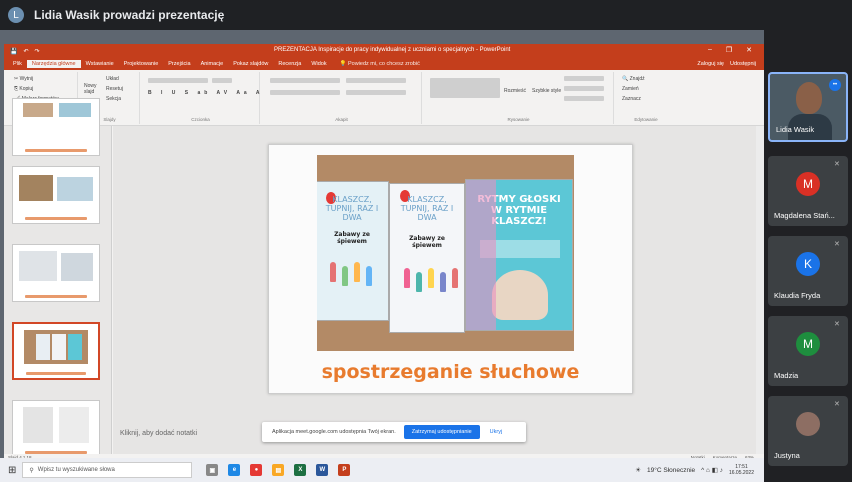 The width and height of the screenshot is (852, 482). Describe the element at coordinates (797, 295) in the screenshot. I see `participant-name: Klaudia Fryda` at that location.